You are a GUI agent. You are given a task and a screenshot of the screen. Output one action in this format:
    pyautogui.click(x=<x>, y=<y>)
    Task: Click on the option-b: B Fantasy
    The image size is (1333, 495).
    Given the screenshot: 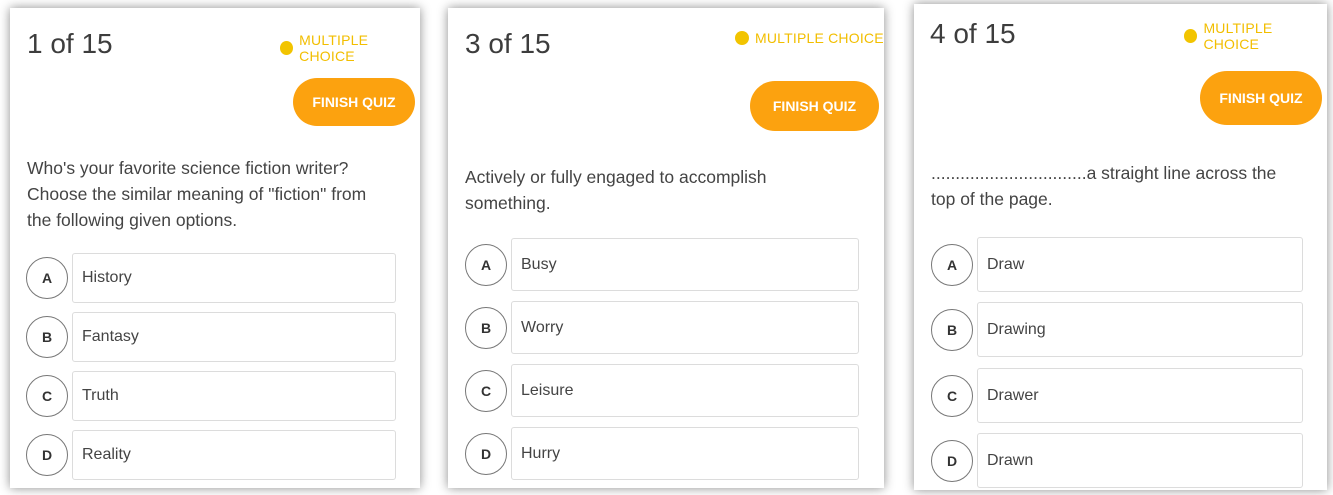 What is the action you would take?
    pyautogui.click(x=211, y=337)
    